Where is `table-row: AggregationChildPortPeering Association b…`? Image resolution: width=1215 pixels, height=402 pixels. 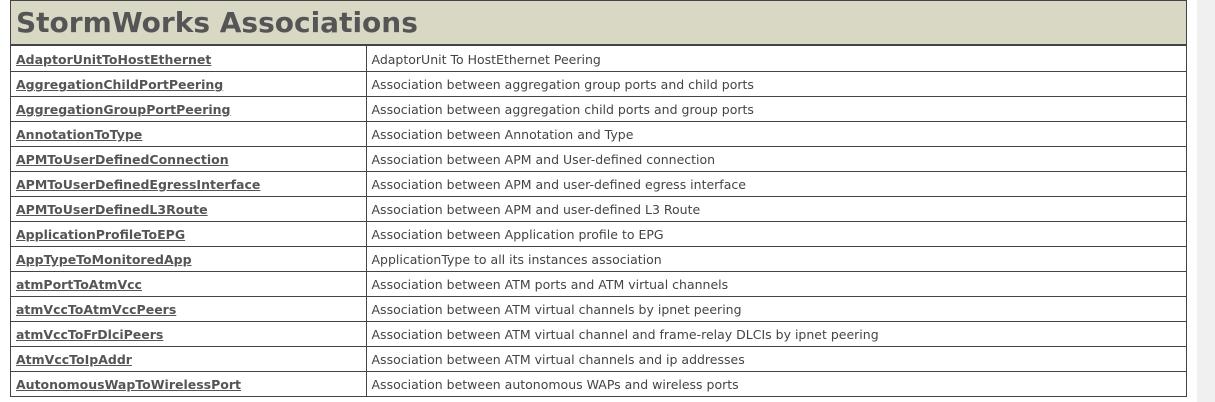 table-row: AggregationChildPortPeering Association b… is located at coordinates (598, 84).